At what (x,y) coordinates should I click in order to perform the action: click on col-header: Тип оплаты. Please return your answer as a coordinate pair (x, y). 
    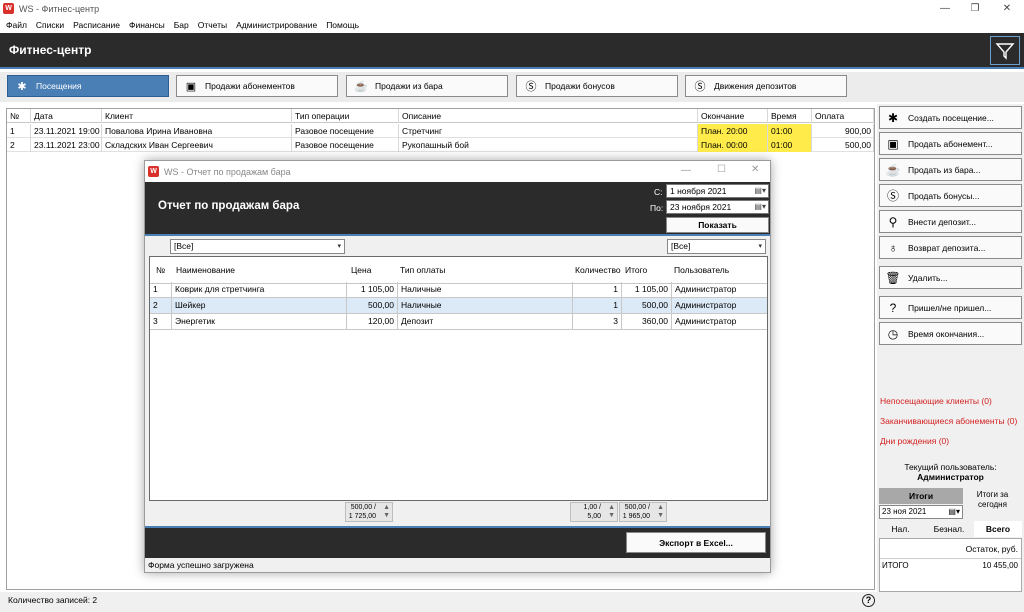
    Looking at the image, I should click on (422, 270).